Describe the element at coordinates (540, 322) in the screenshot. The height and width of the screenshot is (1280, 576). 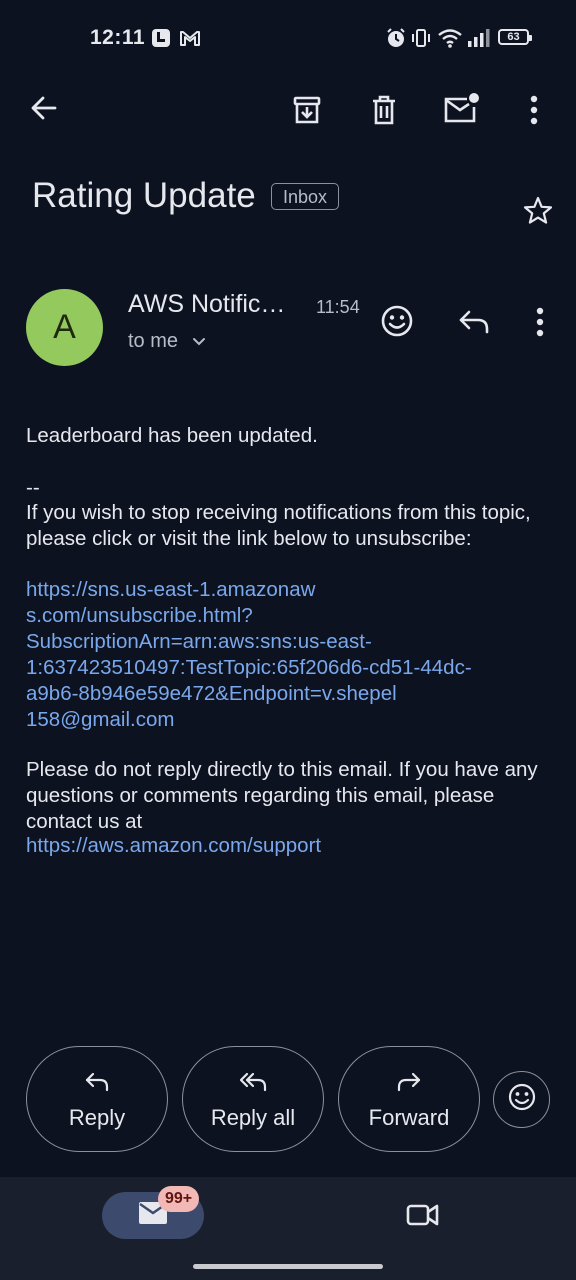
I see `message-more-icon` at that location.